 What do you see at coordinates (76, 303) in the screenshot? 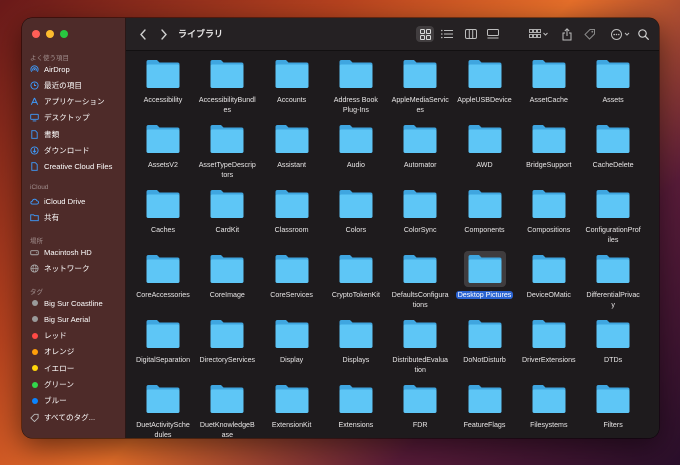
I see `sidebar-item-tag-0: Big Sur Coastline` at bounding box center [76, 303].